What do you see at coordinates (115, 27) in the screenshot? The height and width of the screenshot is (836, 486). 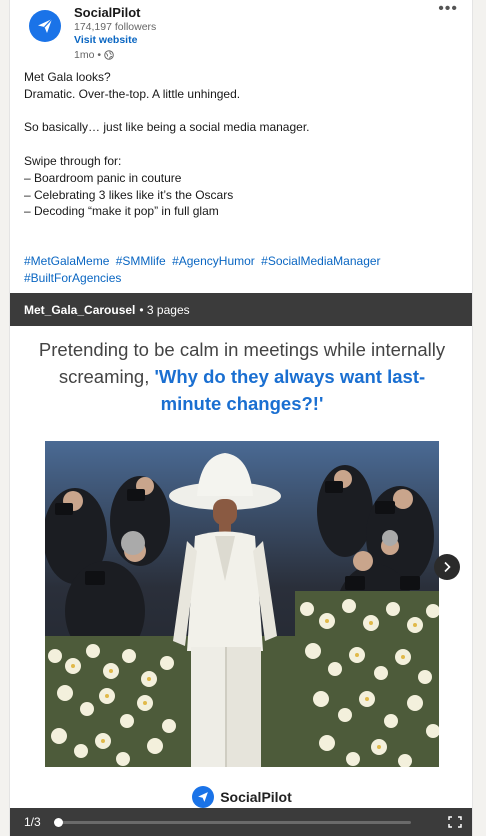 I see `follower-count: 174,197 followers` at bounding box center [115, 27].